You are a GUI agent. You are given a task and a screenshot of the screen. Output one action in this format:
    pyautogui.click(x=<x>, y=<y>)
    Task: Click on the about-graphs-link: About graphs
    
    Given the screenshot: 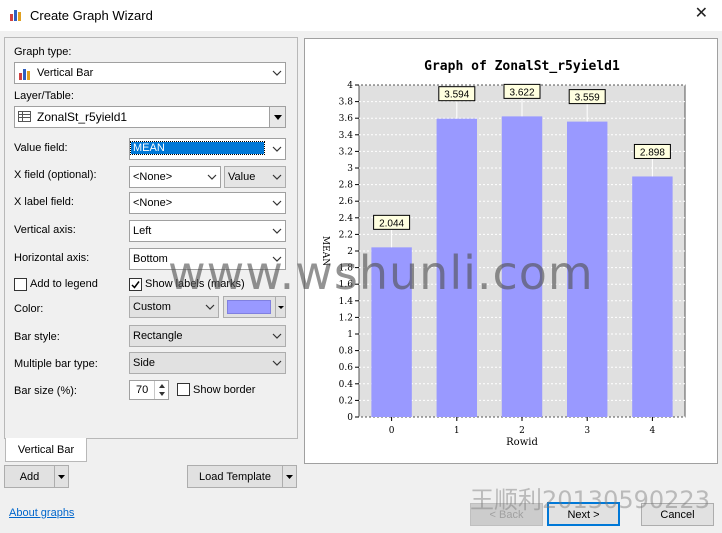 What is the action you would take?
    pyautogui.click(x=41, y=513)
    